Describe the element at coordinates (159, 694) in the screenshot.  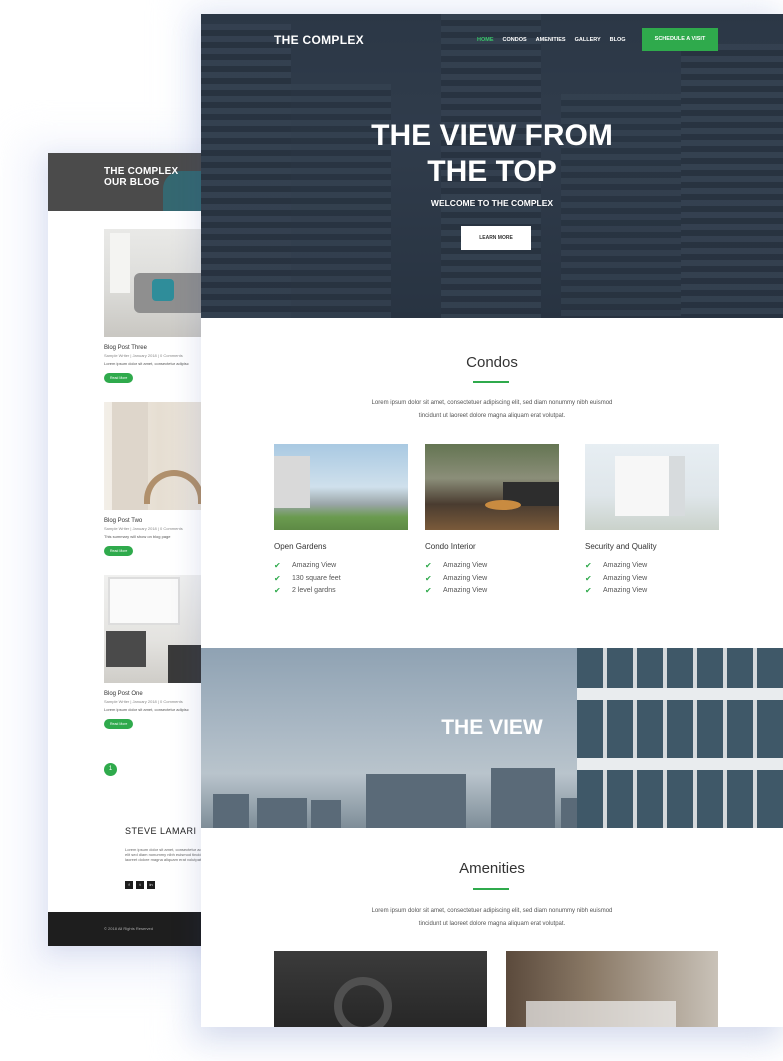
I see `blog-post-title: Blog Post One` at that location.